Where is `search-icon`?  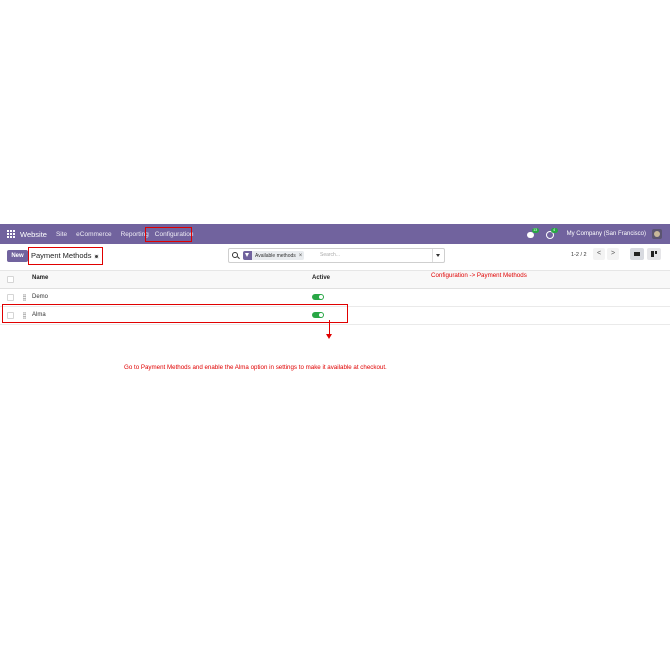 search-icon is located at coordinates (235, 255).